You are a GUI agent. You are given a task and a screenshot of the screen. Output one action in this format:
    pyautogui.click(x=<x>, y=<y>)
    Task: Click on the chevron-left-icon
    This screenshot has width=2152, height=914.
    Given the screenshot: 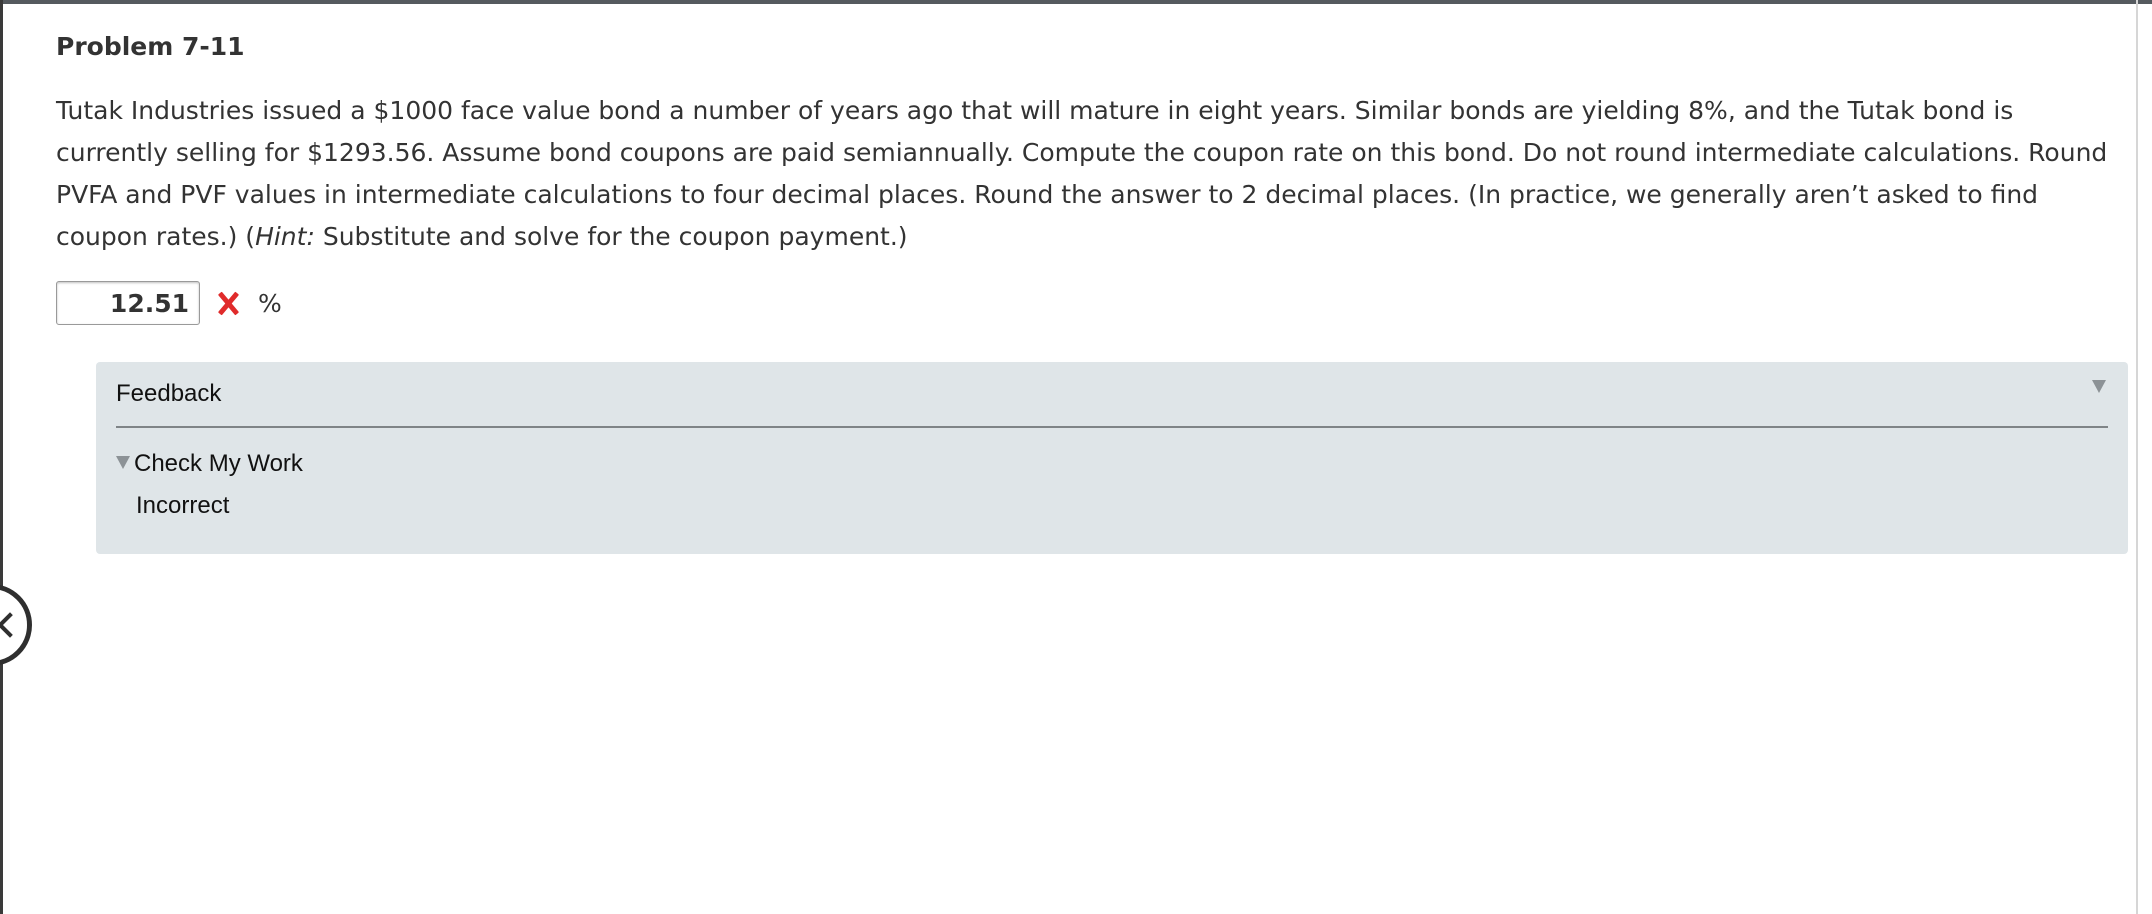 What is the action you would take?
    pyautogui.click(x=11, y=625)
    